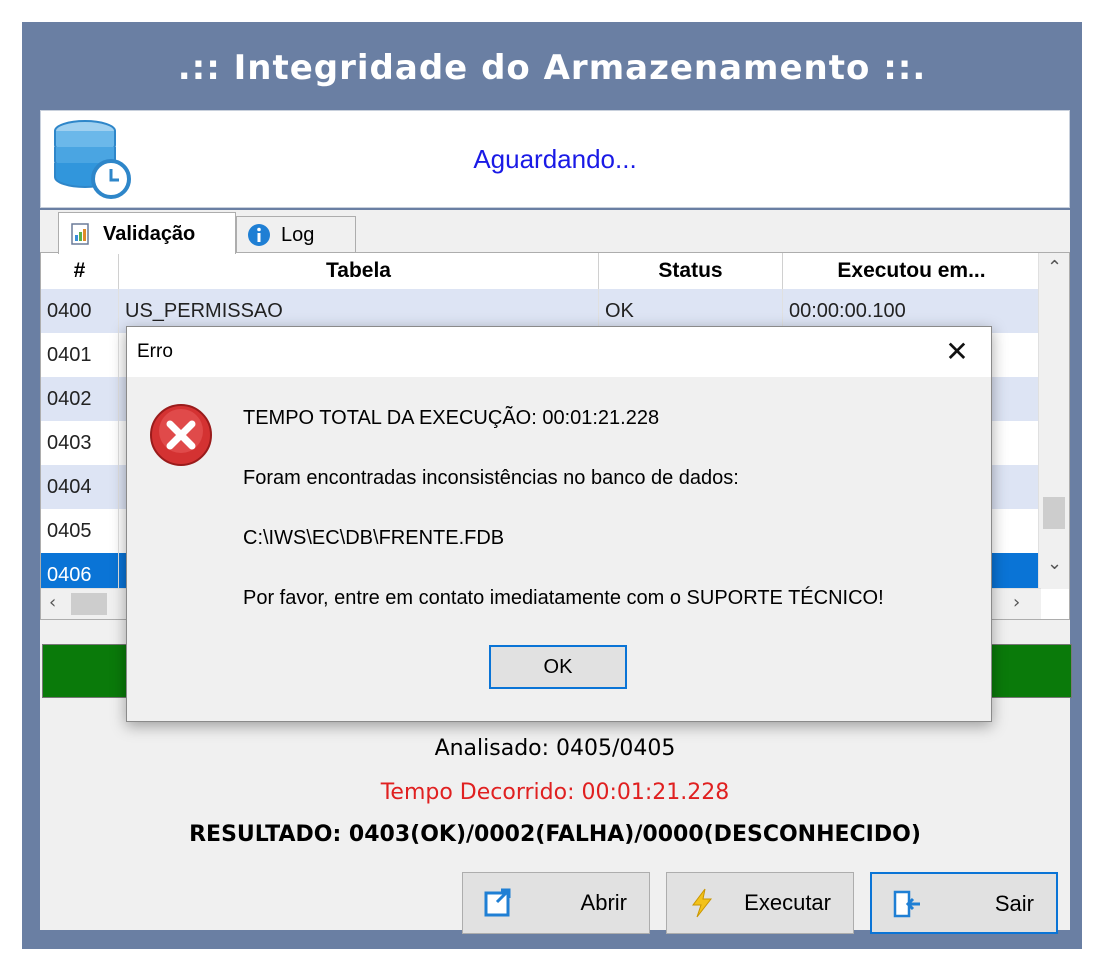 Image resolution: width=1098 pixels, height=955 pixels. I want to click on cell-num: 0404, so click(80, 487).